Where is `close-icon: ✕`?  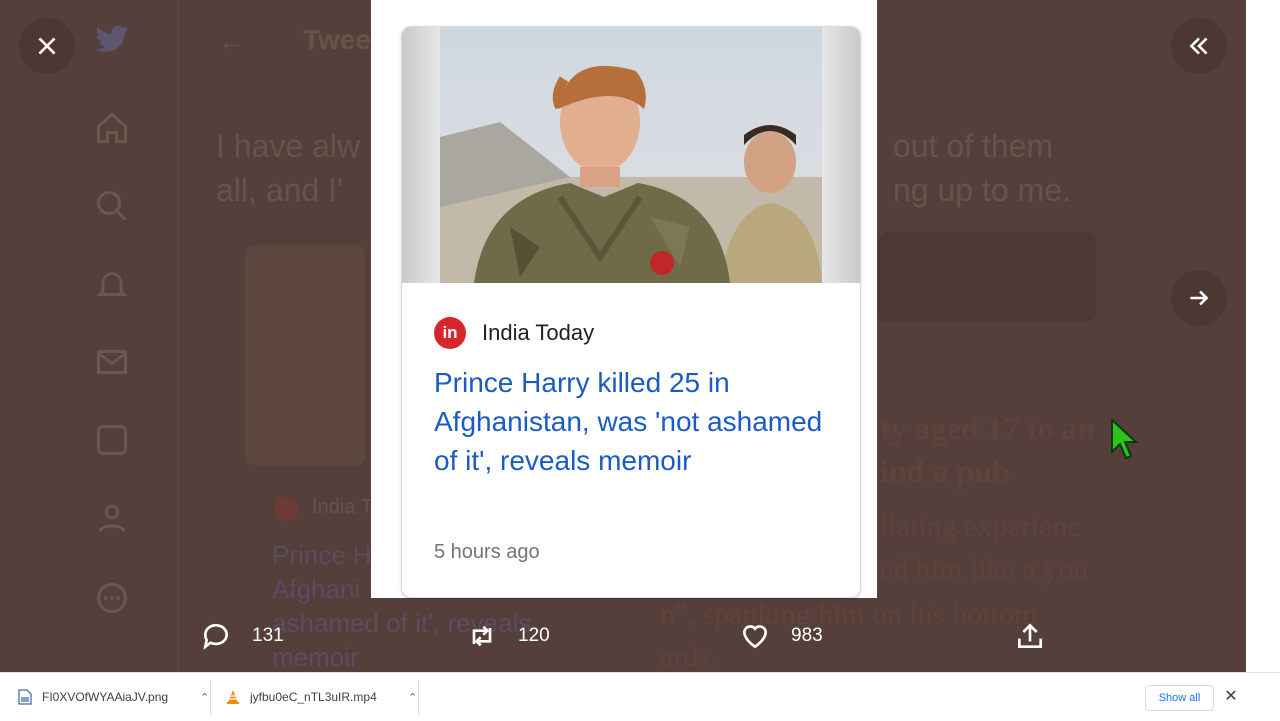 close-icon: ✕ is located at coordinates (1231, 696).